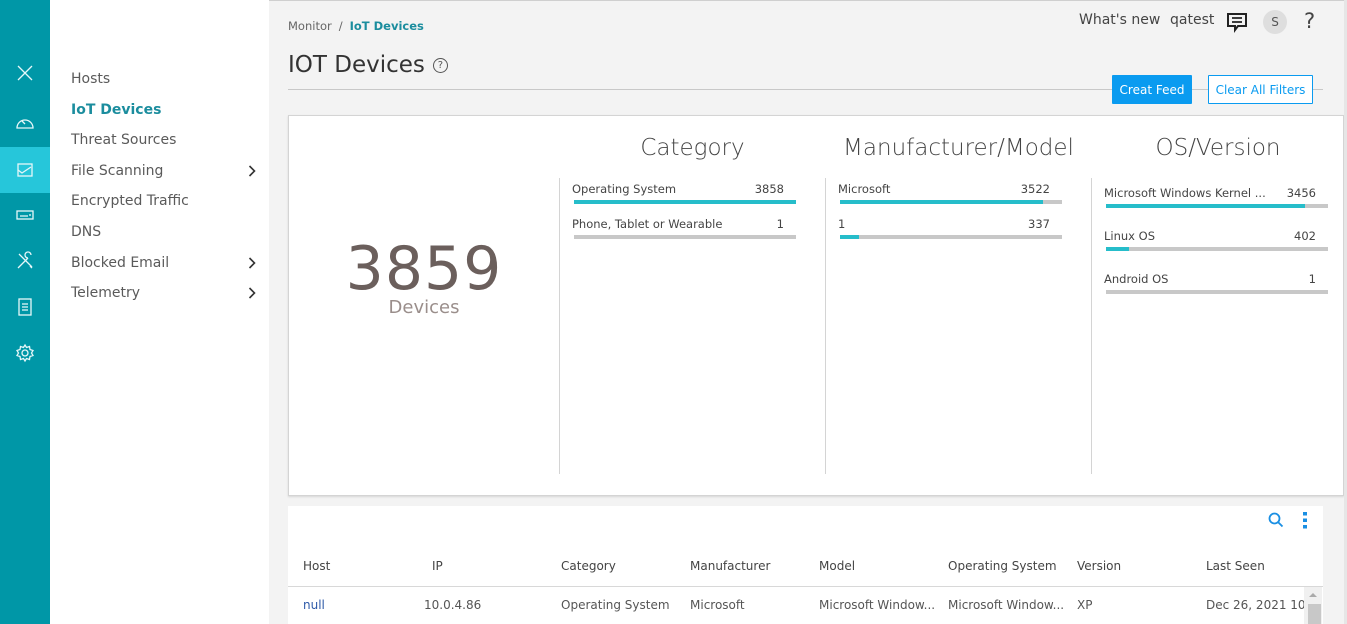 The width and height of the screenshot is (1347, 624). Describe the element at coordinates (958, 306) in the screenshot. I see `manufacturer-model-panel: Manufacturer/Model Microsoft 3522 1 337` at that location.